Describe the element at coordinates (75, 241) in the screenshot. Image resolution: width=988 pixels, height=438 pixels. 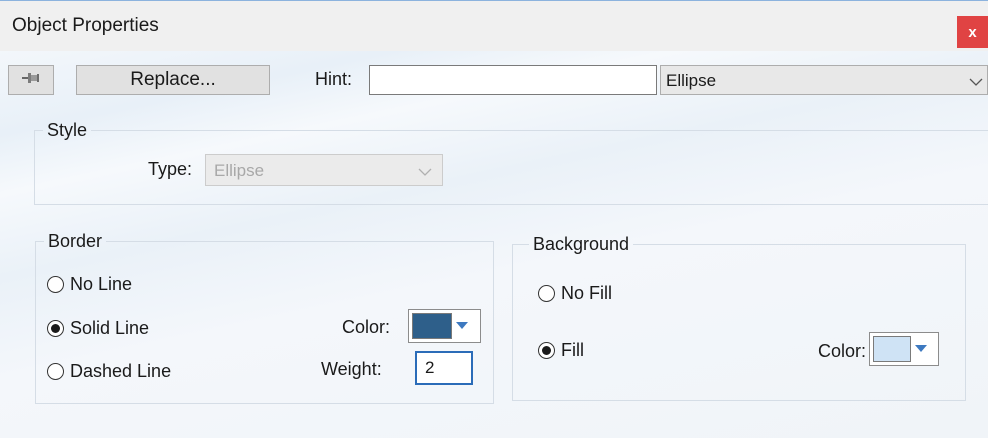
I see `border-legend: Border` at that location.